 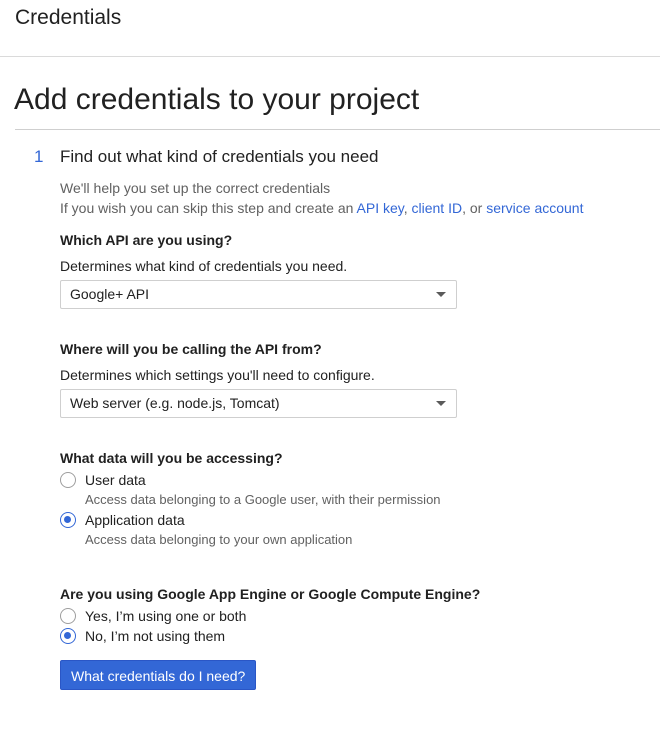 What do you see at coordinates (191, 349) in the screenshot?
I see `question-calling-from-label: Where will you be calling the API from?` at bounding box center [191, 349].